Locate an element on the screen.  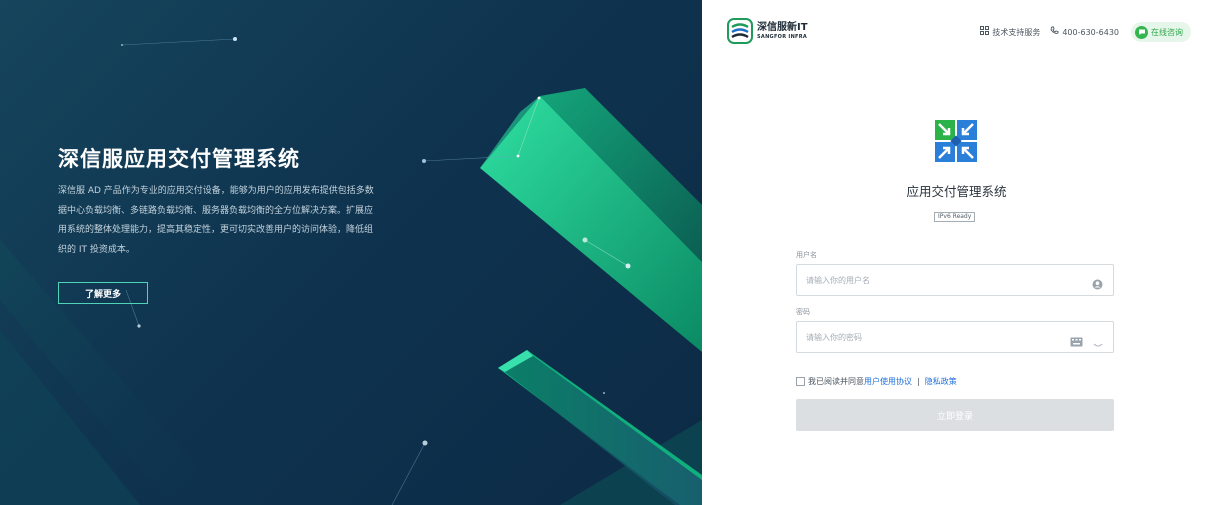
topbar: 技术支持服务 400-630-6430 在线咨询 is located at coordinates (1080, 32).